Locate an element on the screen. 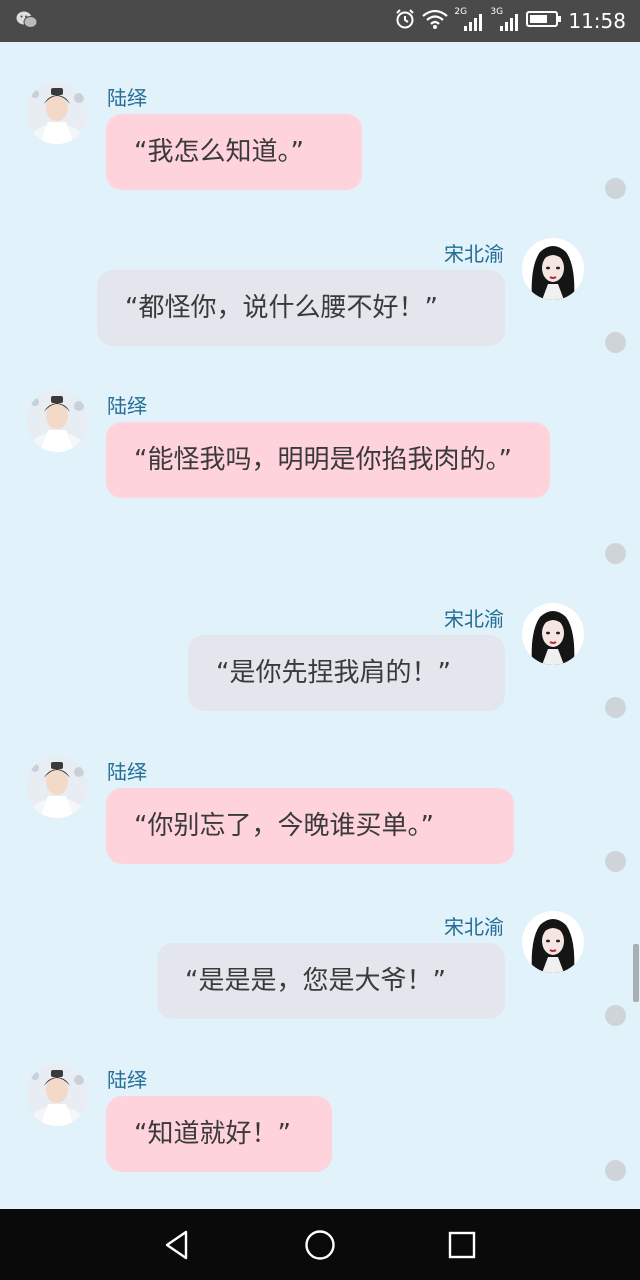 The height and width of the screenshot is (1280, 640). recent-apps-icon is located at coordinates (462, 1245).